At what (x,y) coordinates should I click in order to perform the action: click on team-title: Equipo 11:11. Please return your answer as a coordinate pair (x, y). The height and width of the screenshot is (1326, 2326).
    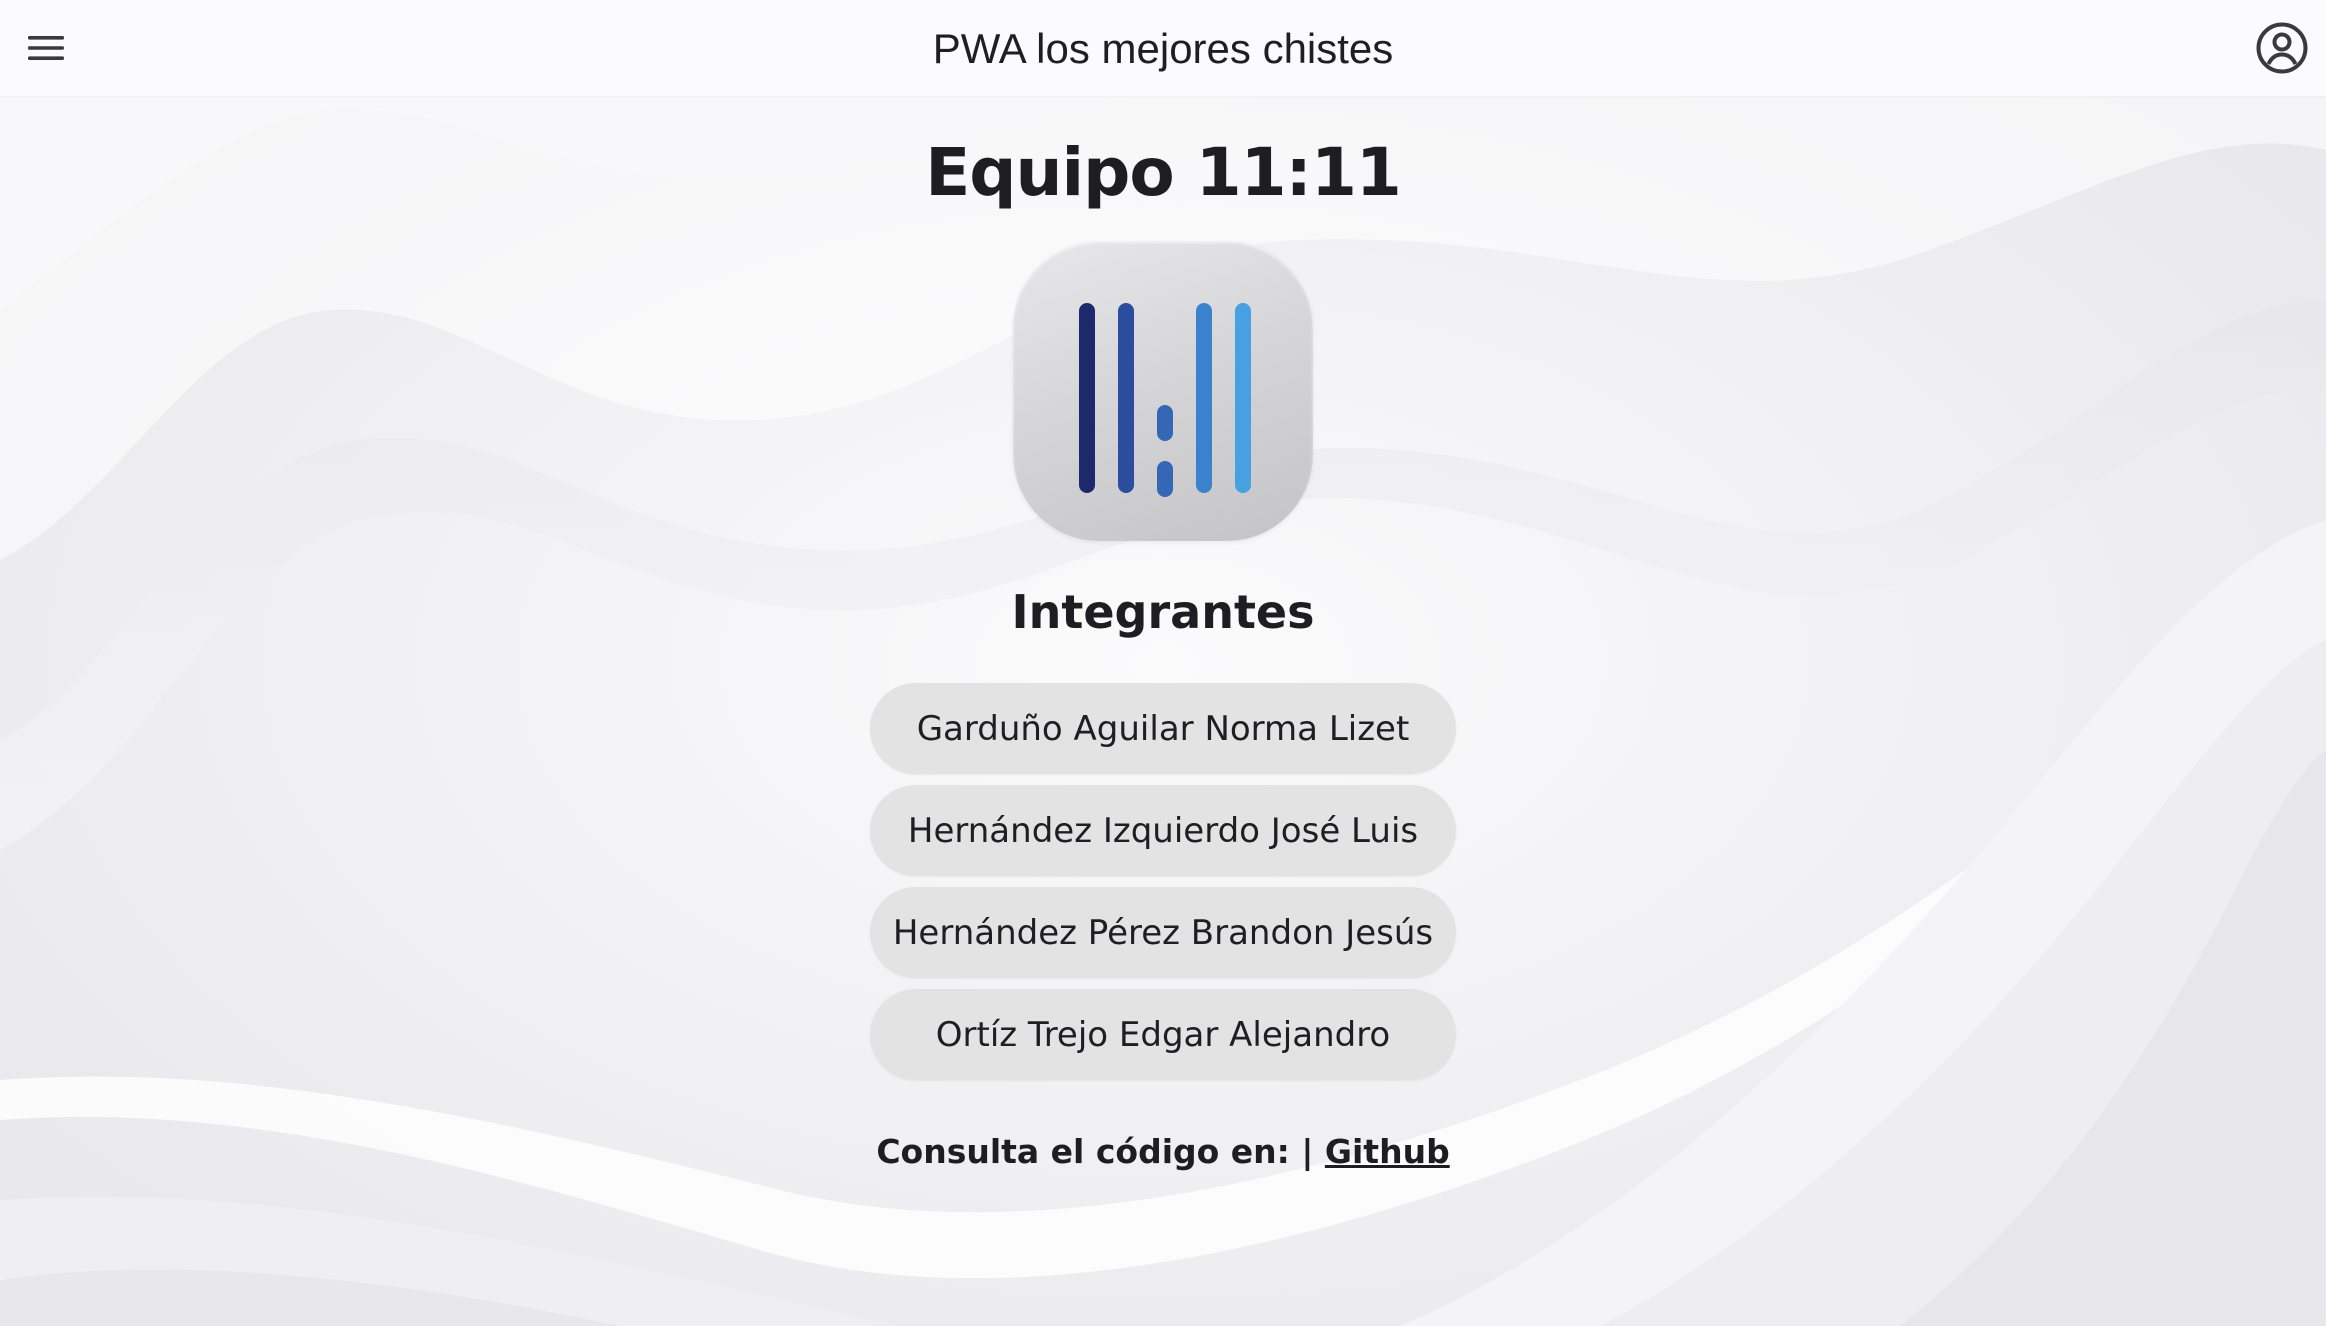
    Looking at the image, I should click on (1163, 172).